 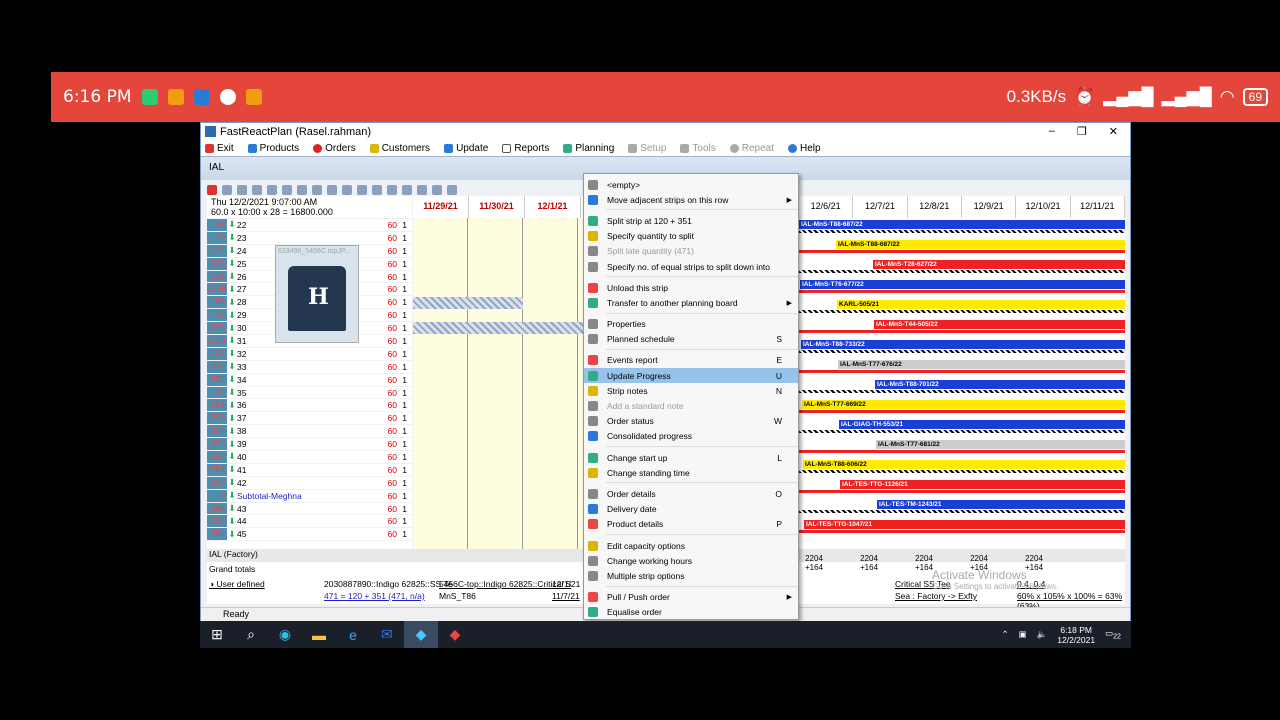 I want to click on menu-tools: Tools, so click(x=701, y=148).